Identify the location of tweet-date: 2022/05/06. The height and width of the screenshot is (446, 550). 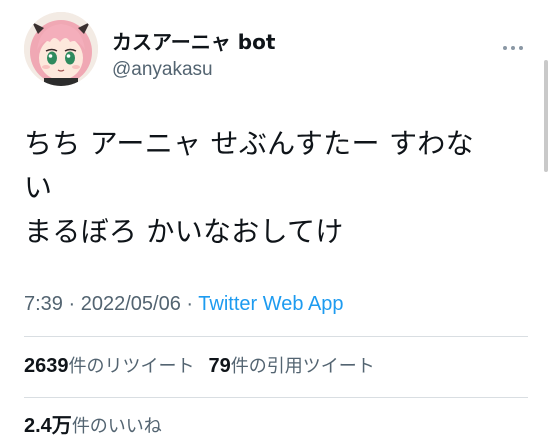
(131, 304).